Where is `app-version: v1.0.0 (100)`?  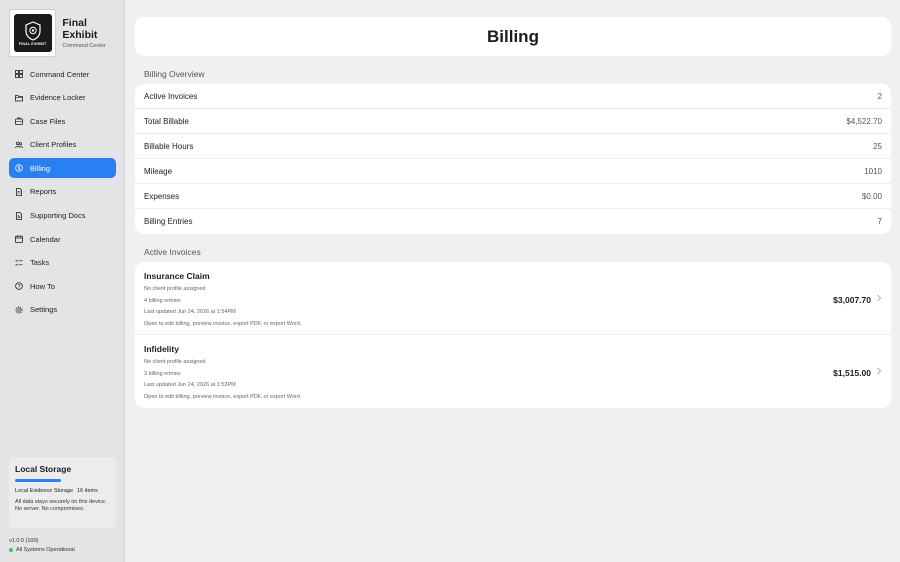 app-version: v1.0.0 (100) is located at coordinates (24, 541).